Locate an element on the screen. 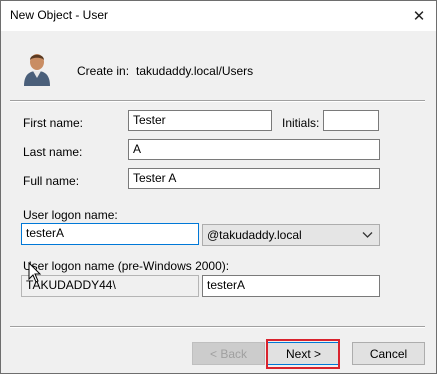  full-name-label: Full name: is located at coordinates (51, 181).